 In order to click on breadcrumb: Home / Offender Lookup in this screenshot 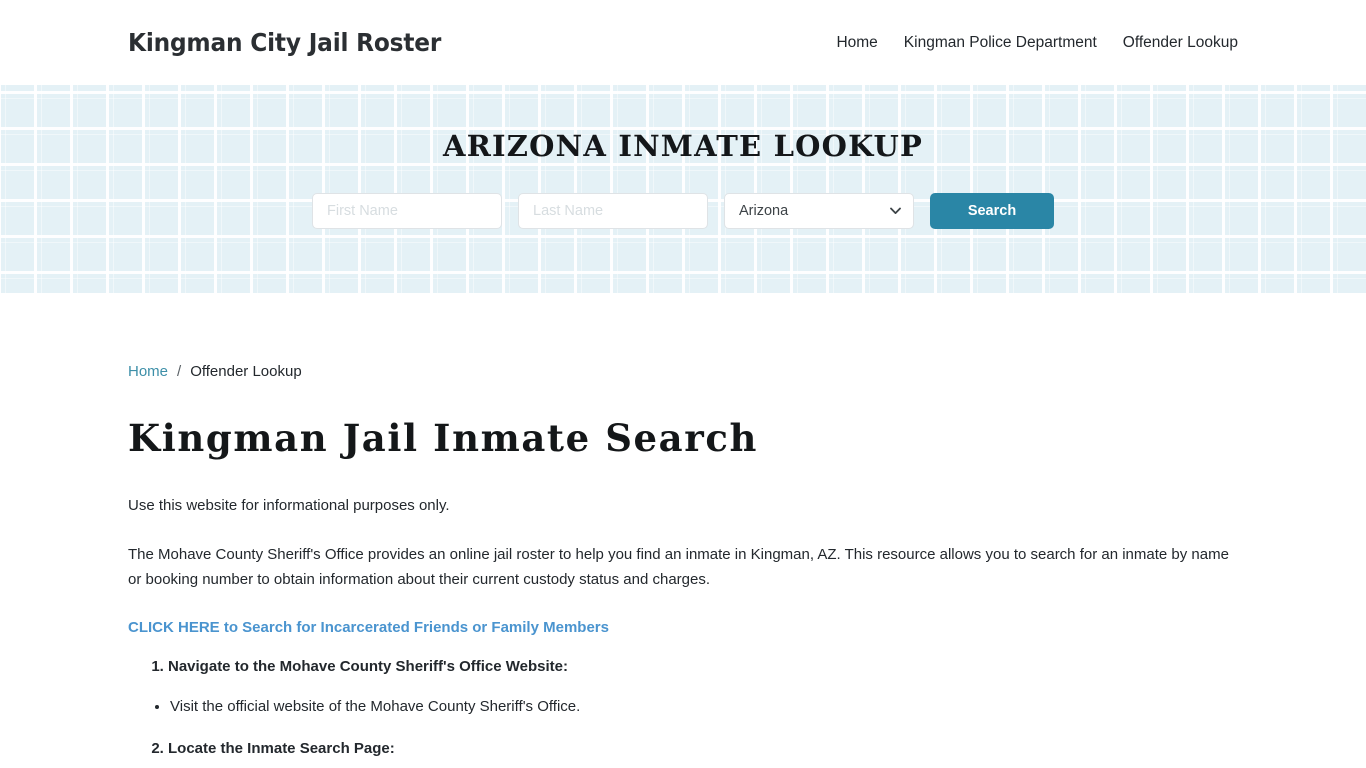, I will do `click(683, 336)`.